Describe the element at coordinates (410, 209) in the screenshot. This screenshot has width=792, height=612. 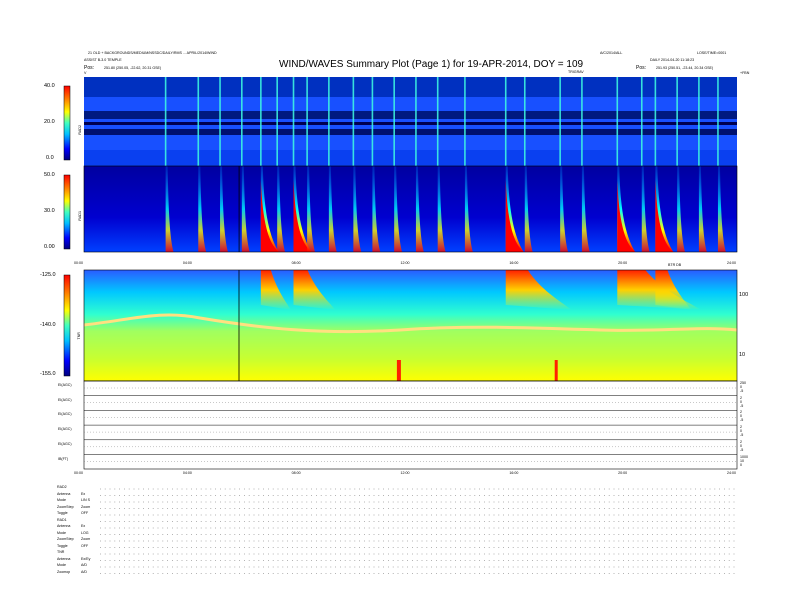
I see `rad1-panel` at that location.